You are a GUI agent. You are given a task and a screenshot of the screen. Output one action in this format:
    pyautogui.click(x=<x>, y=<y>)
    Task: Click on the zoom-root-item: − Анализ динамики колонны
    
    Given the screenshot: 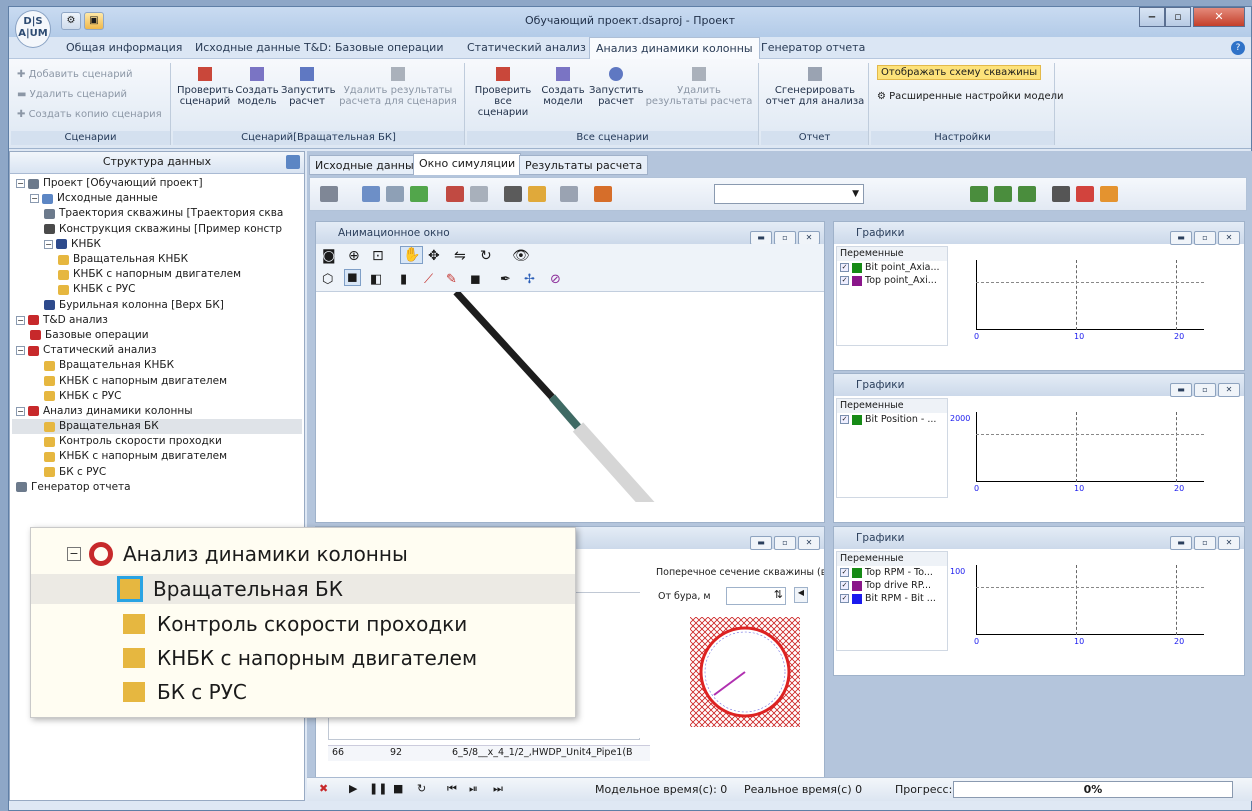 What is the action you would take?
    pyautogui.click(x=237, y=554)
    